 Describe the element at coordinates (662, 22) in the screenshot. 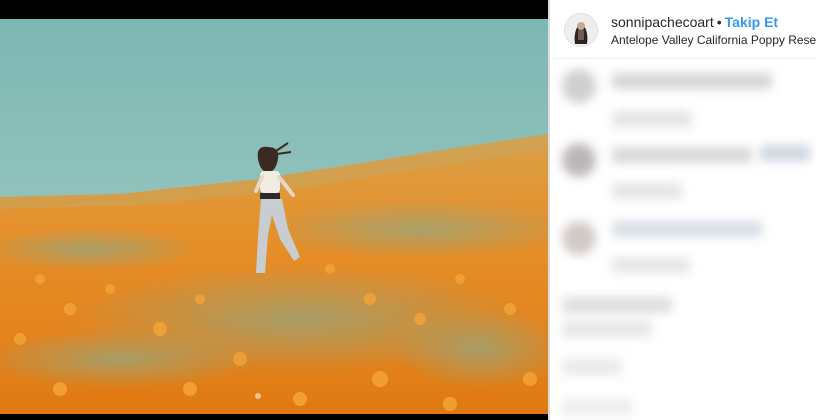

I see `username-link: sonnipachecoart` at that location.